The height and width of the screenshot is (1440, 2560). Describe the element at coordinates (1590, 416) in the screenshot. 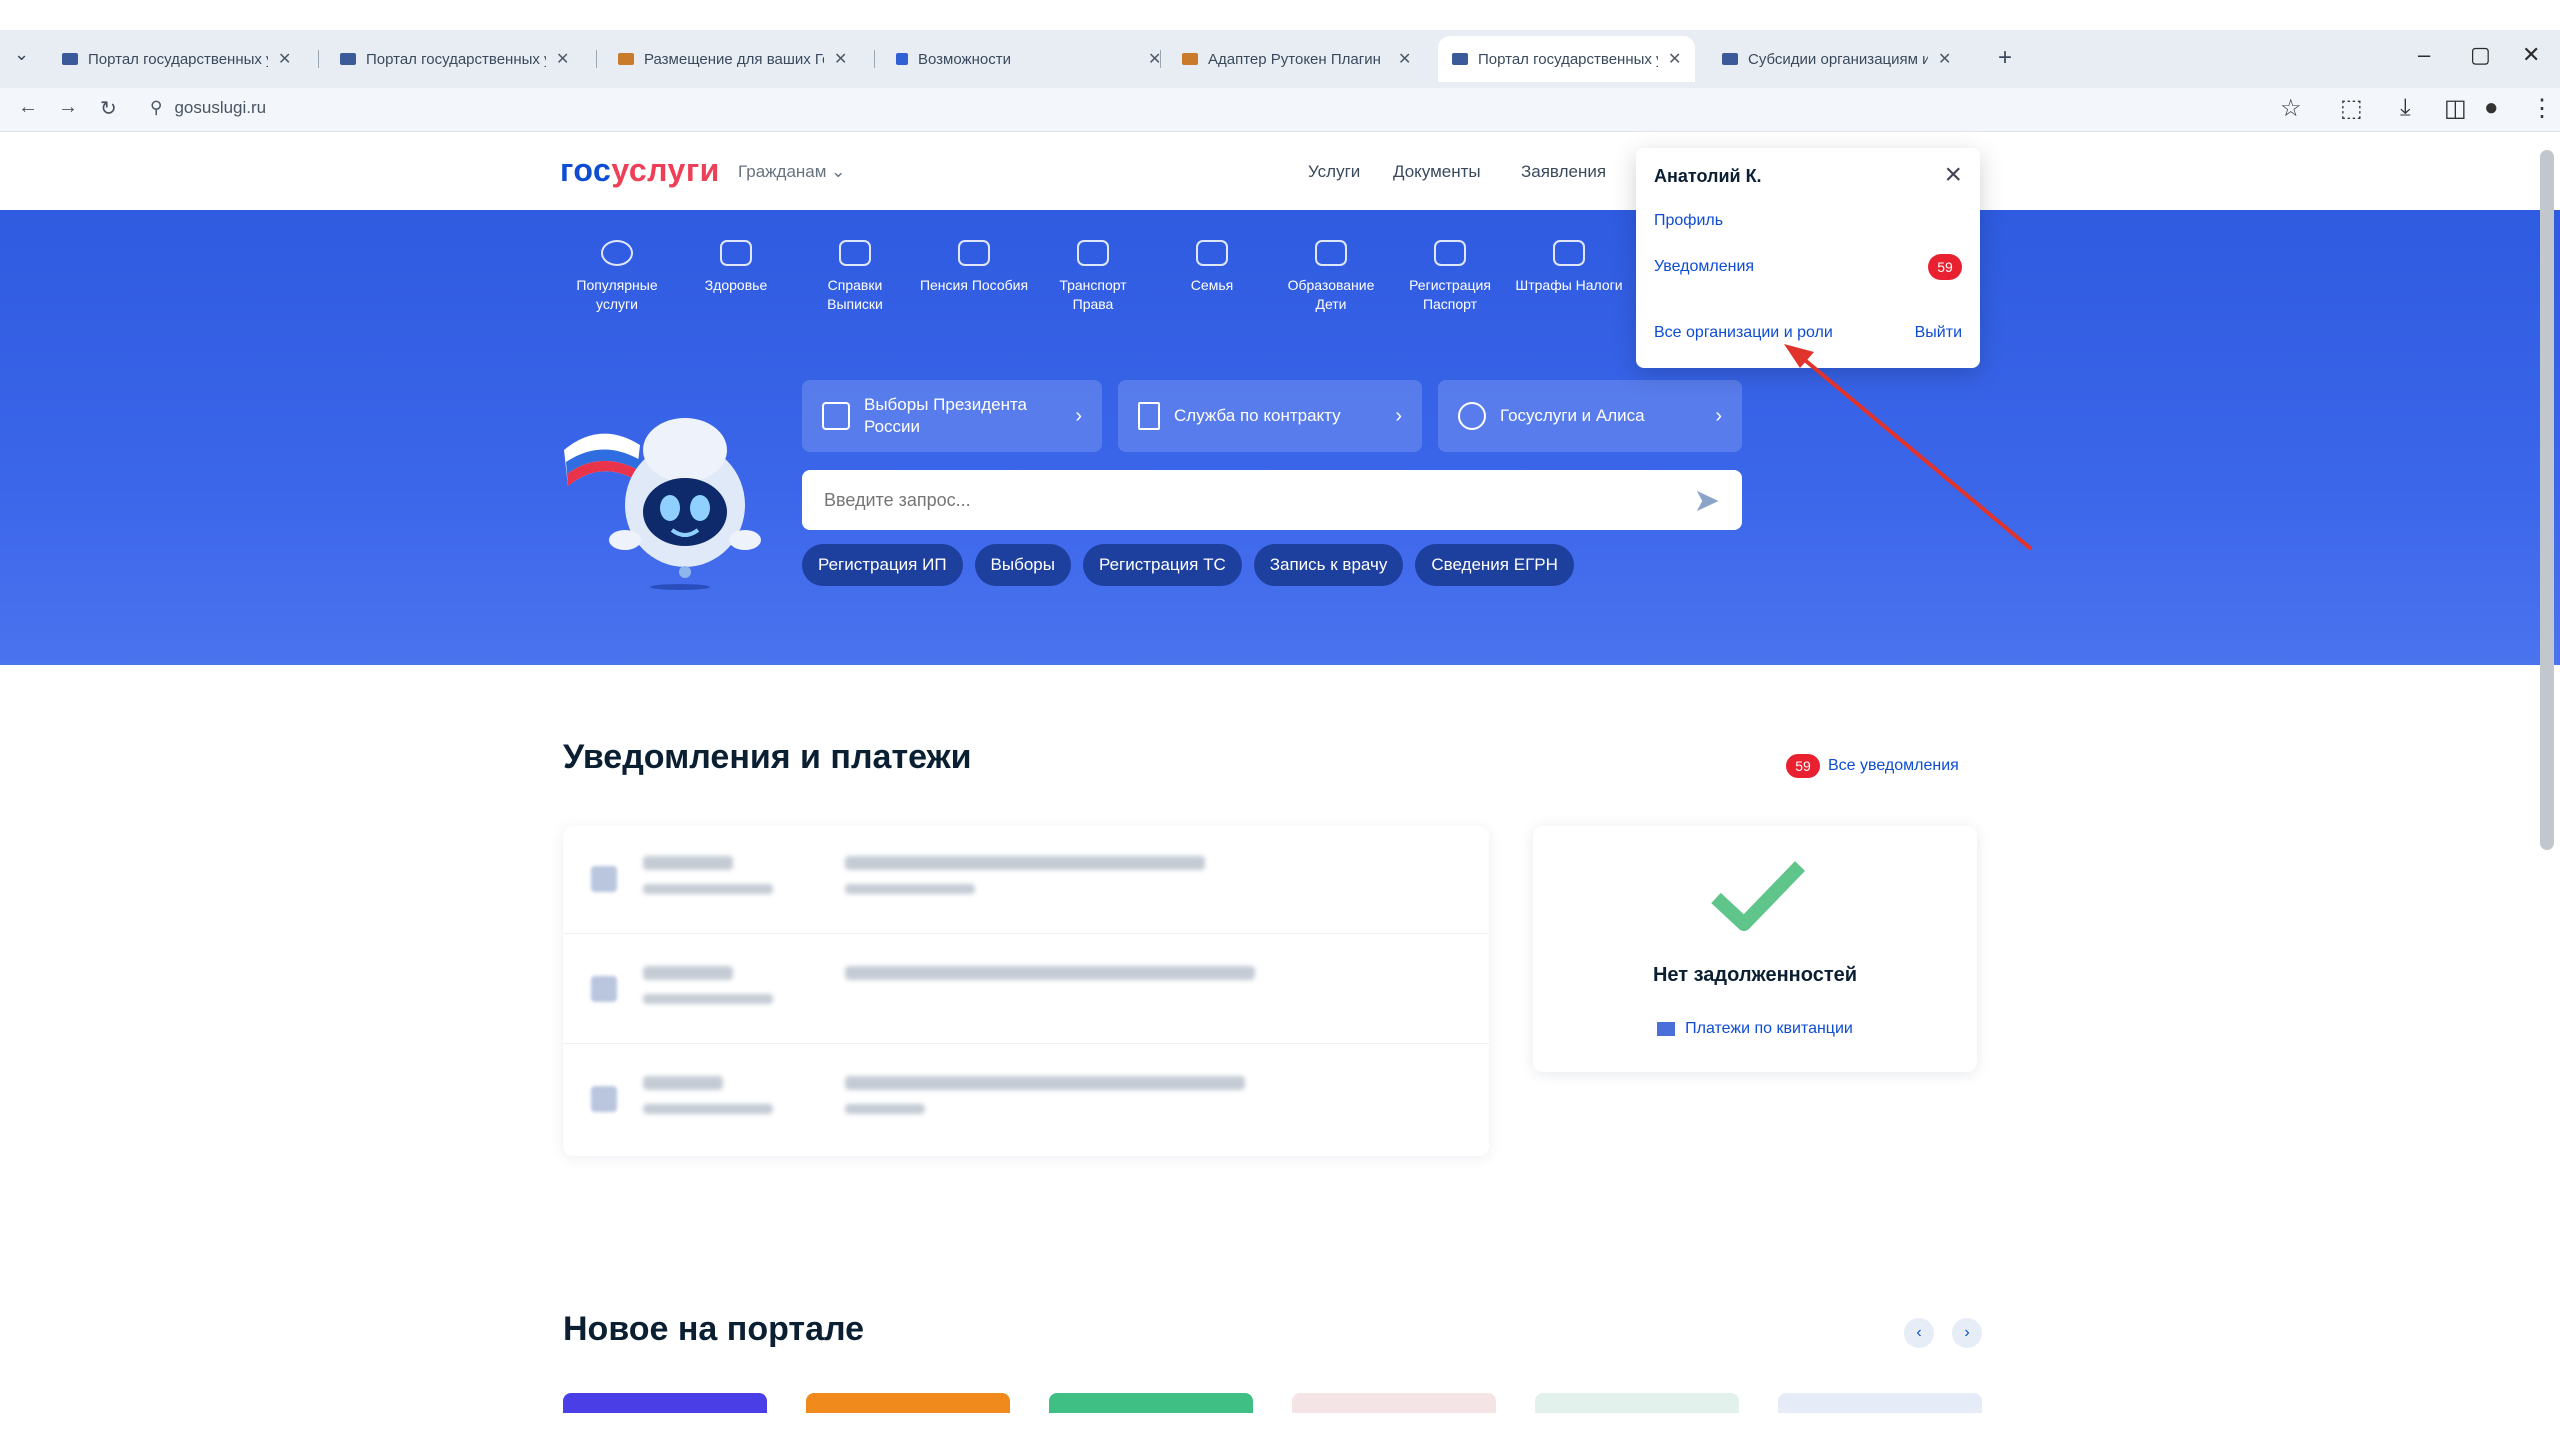

I see `alisa-button: Госуслуги и Алиса ›` at that location.